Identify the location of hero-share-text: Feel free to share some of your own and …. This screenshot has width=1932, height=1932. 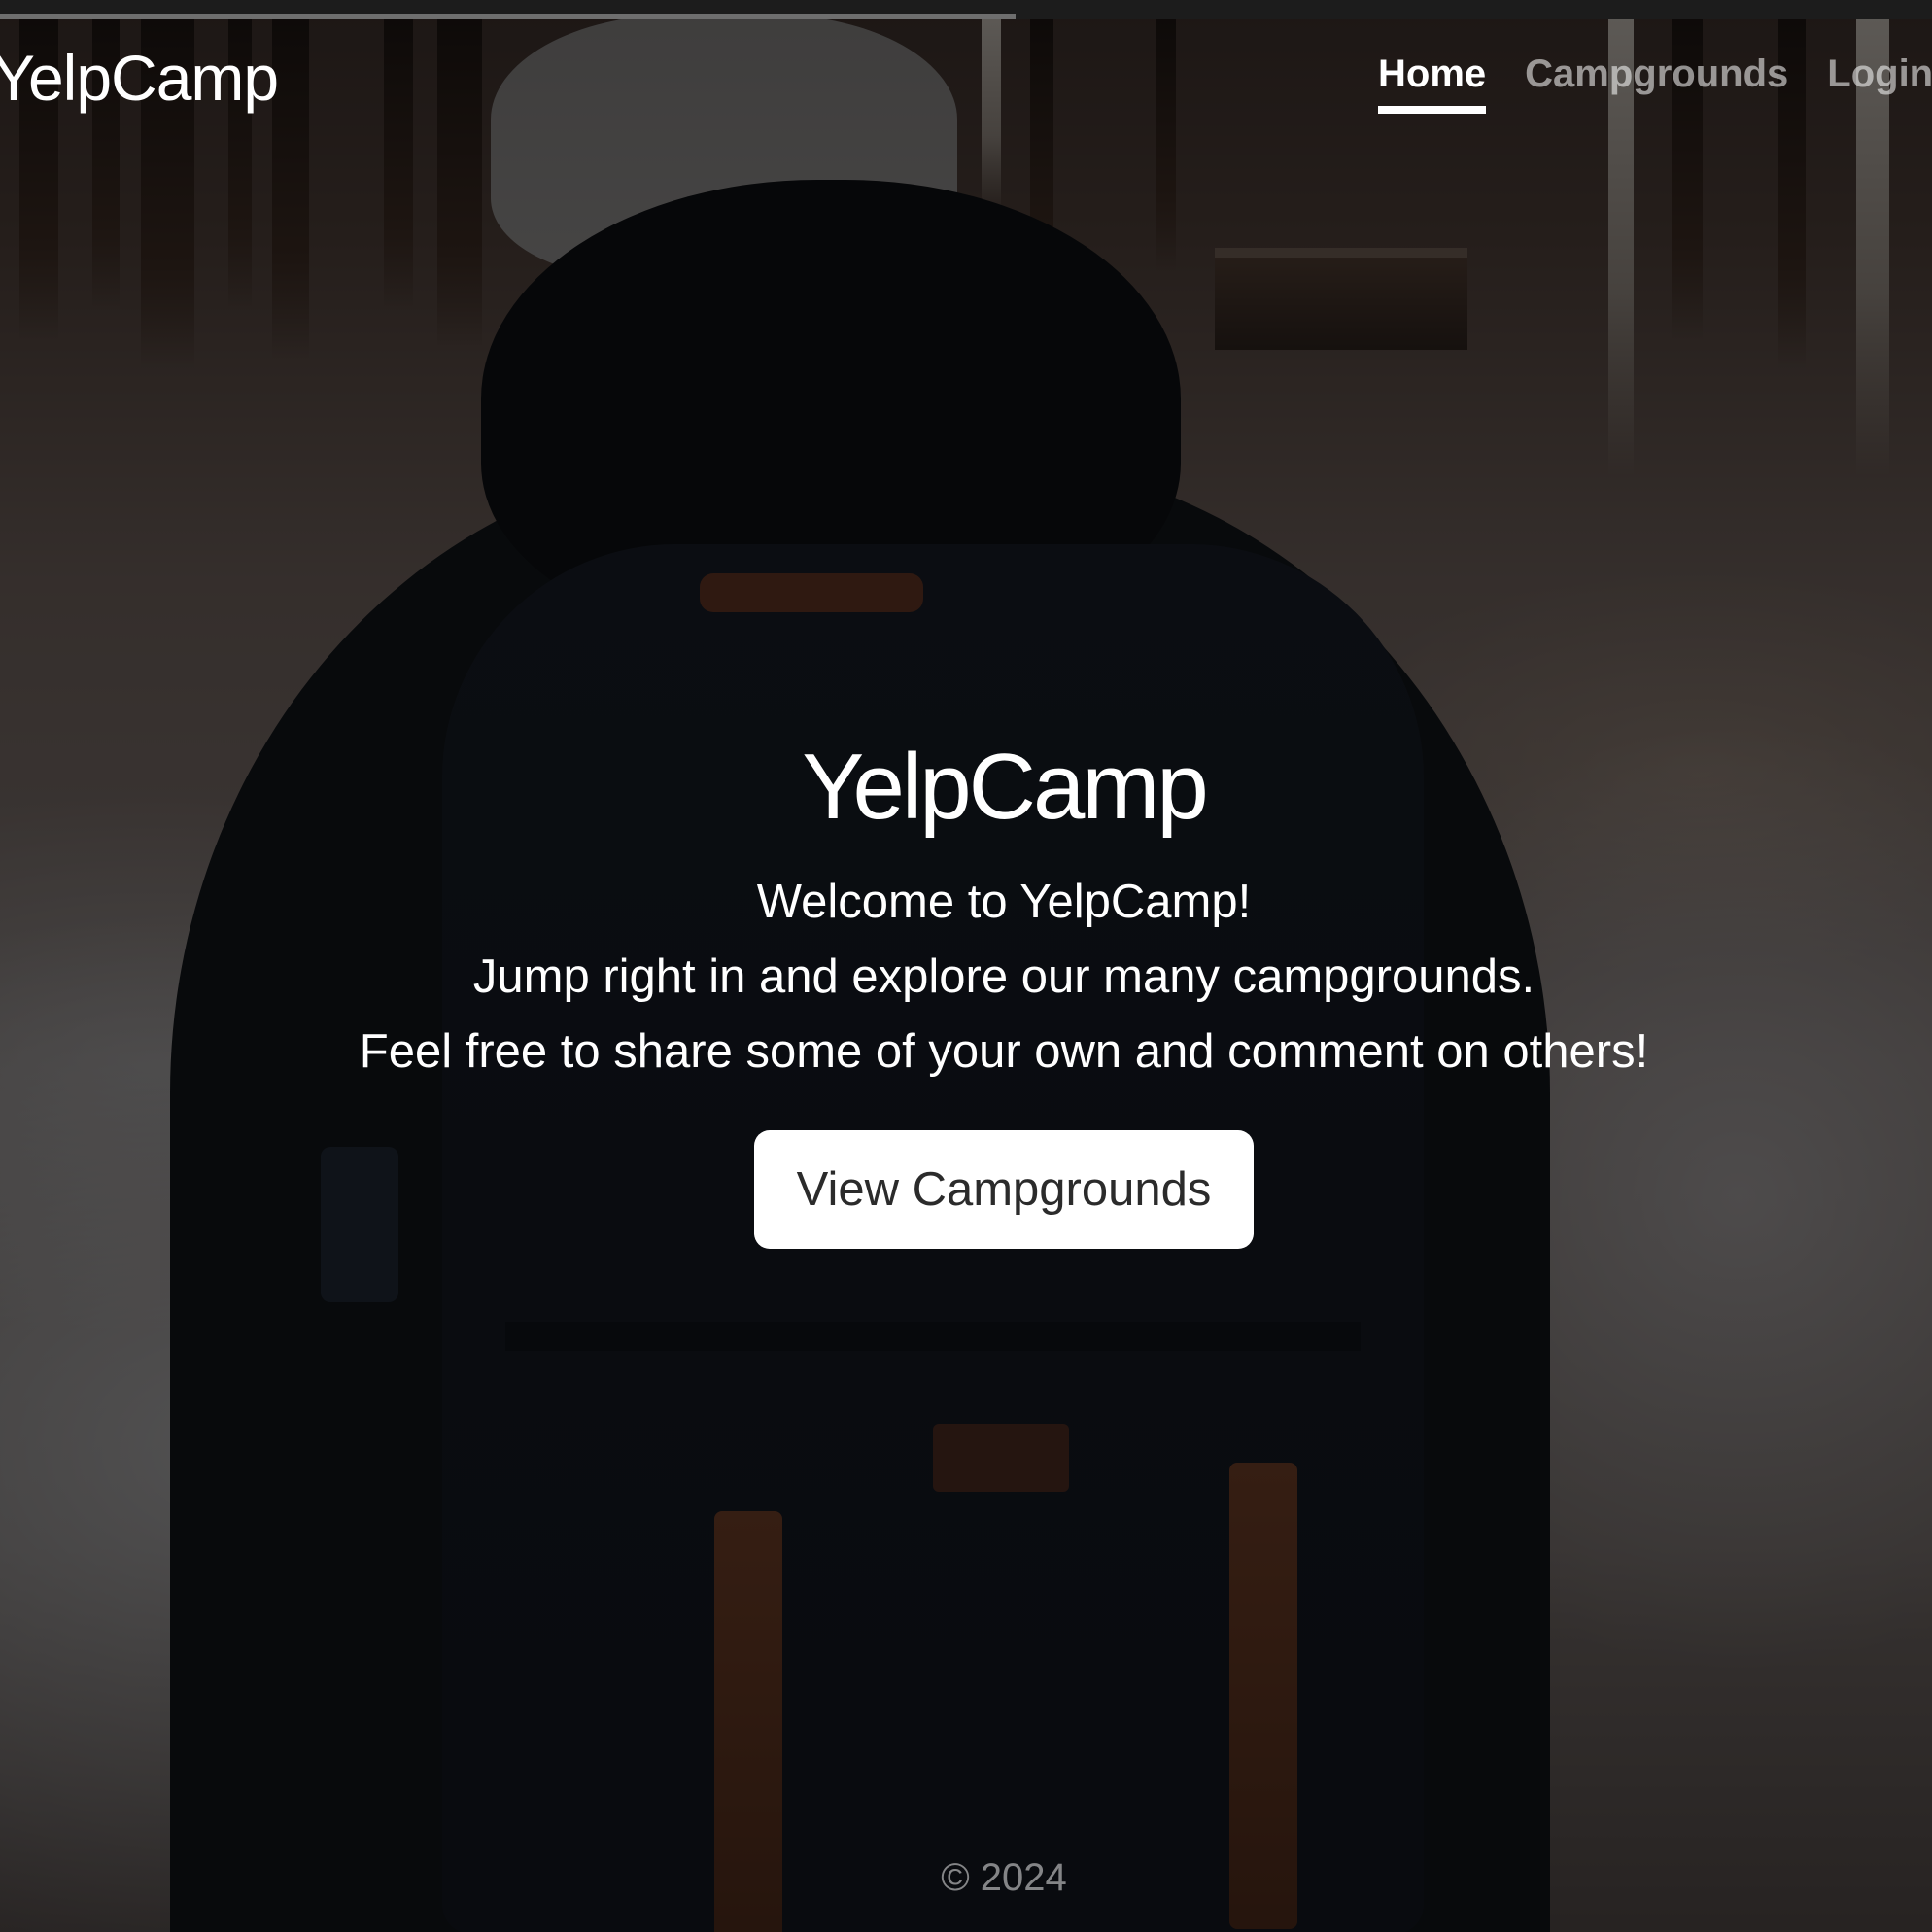
(1004, 1051).